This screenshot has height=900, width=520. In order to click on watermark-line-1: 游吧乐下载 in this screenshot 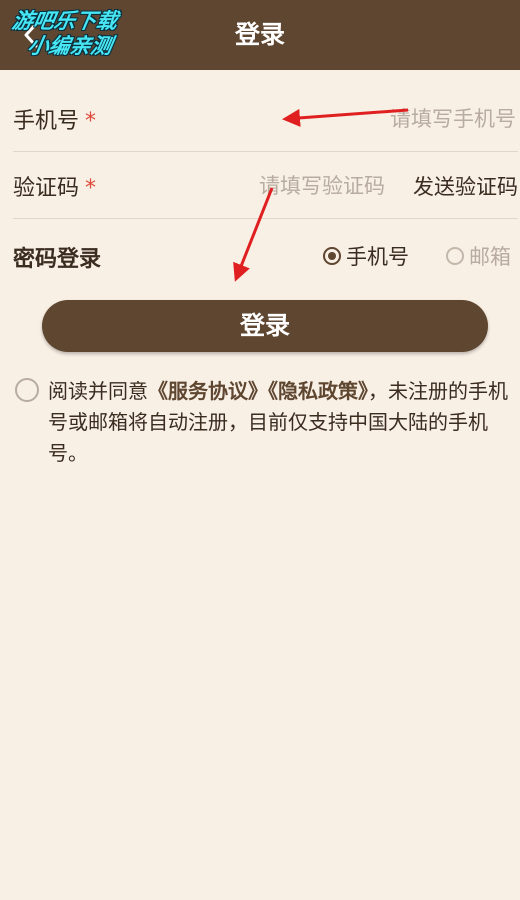, I will do `click(65, 21)`.